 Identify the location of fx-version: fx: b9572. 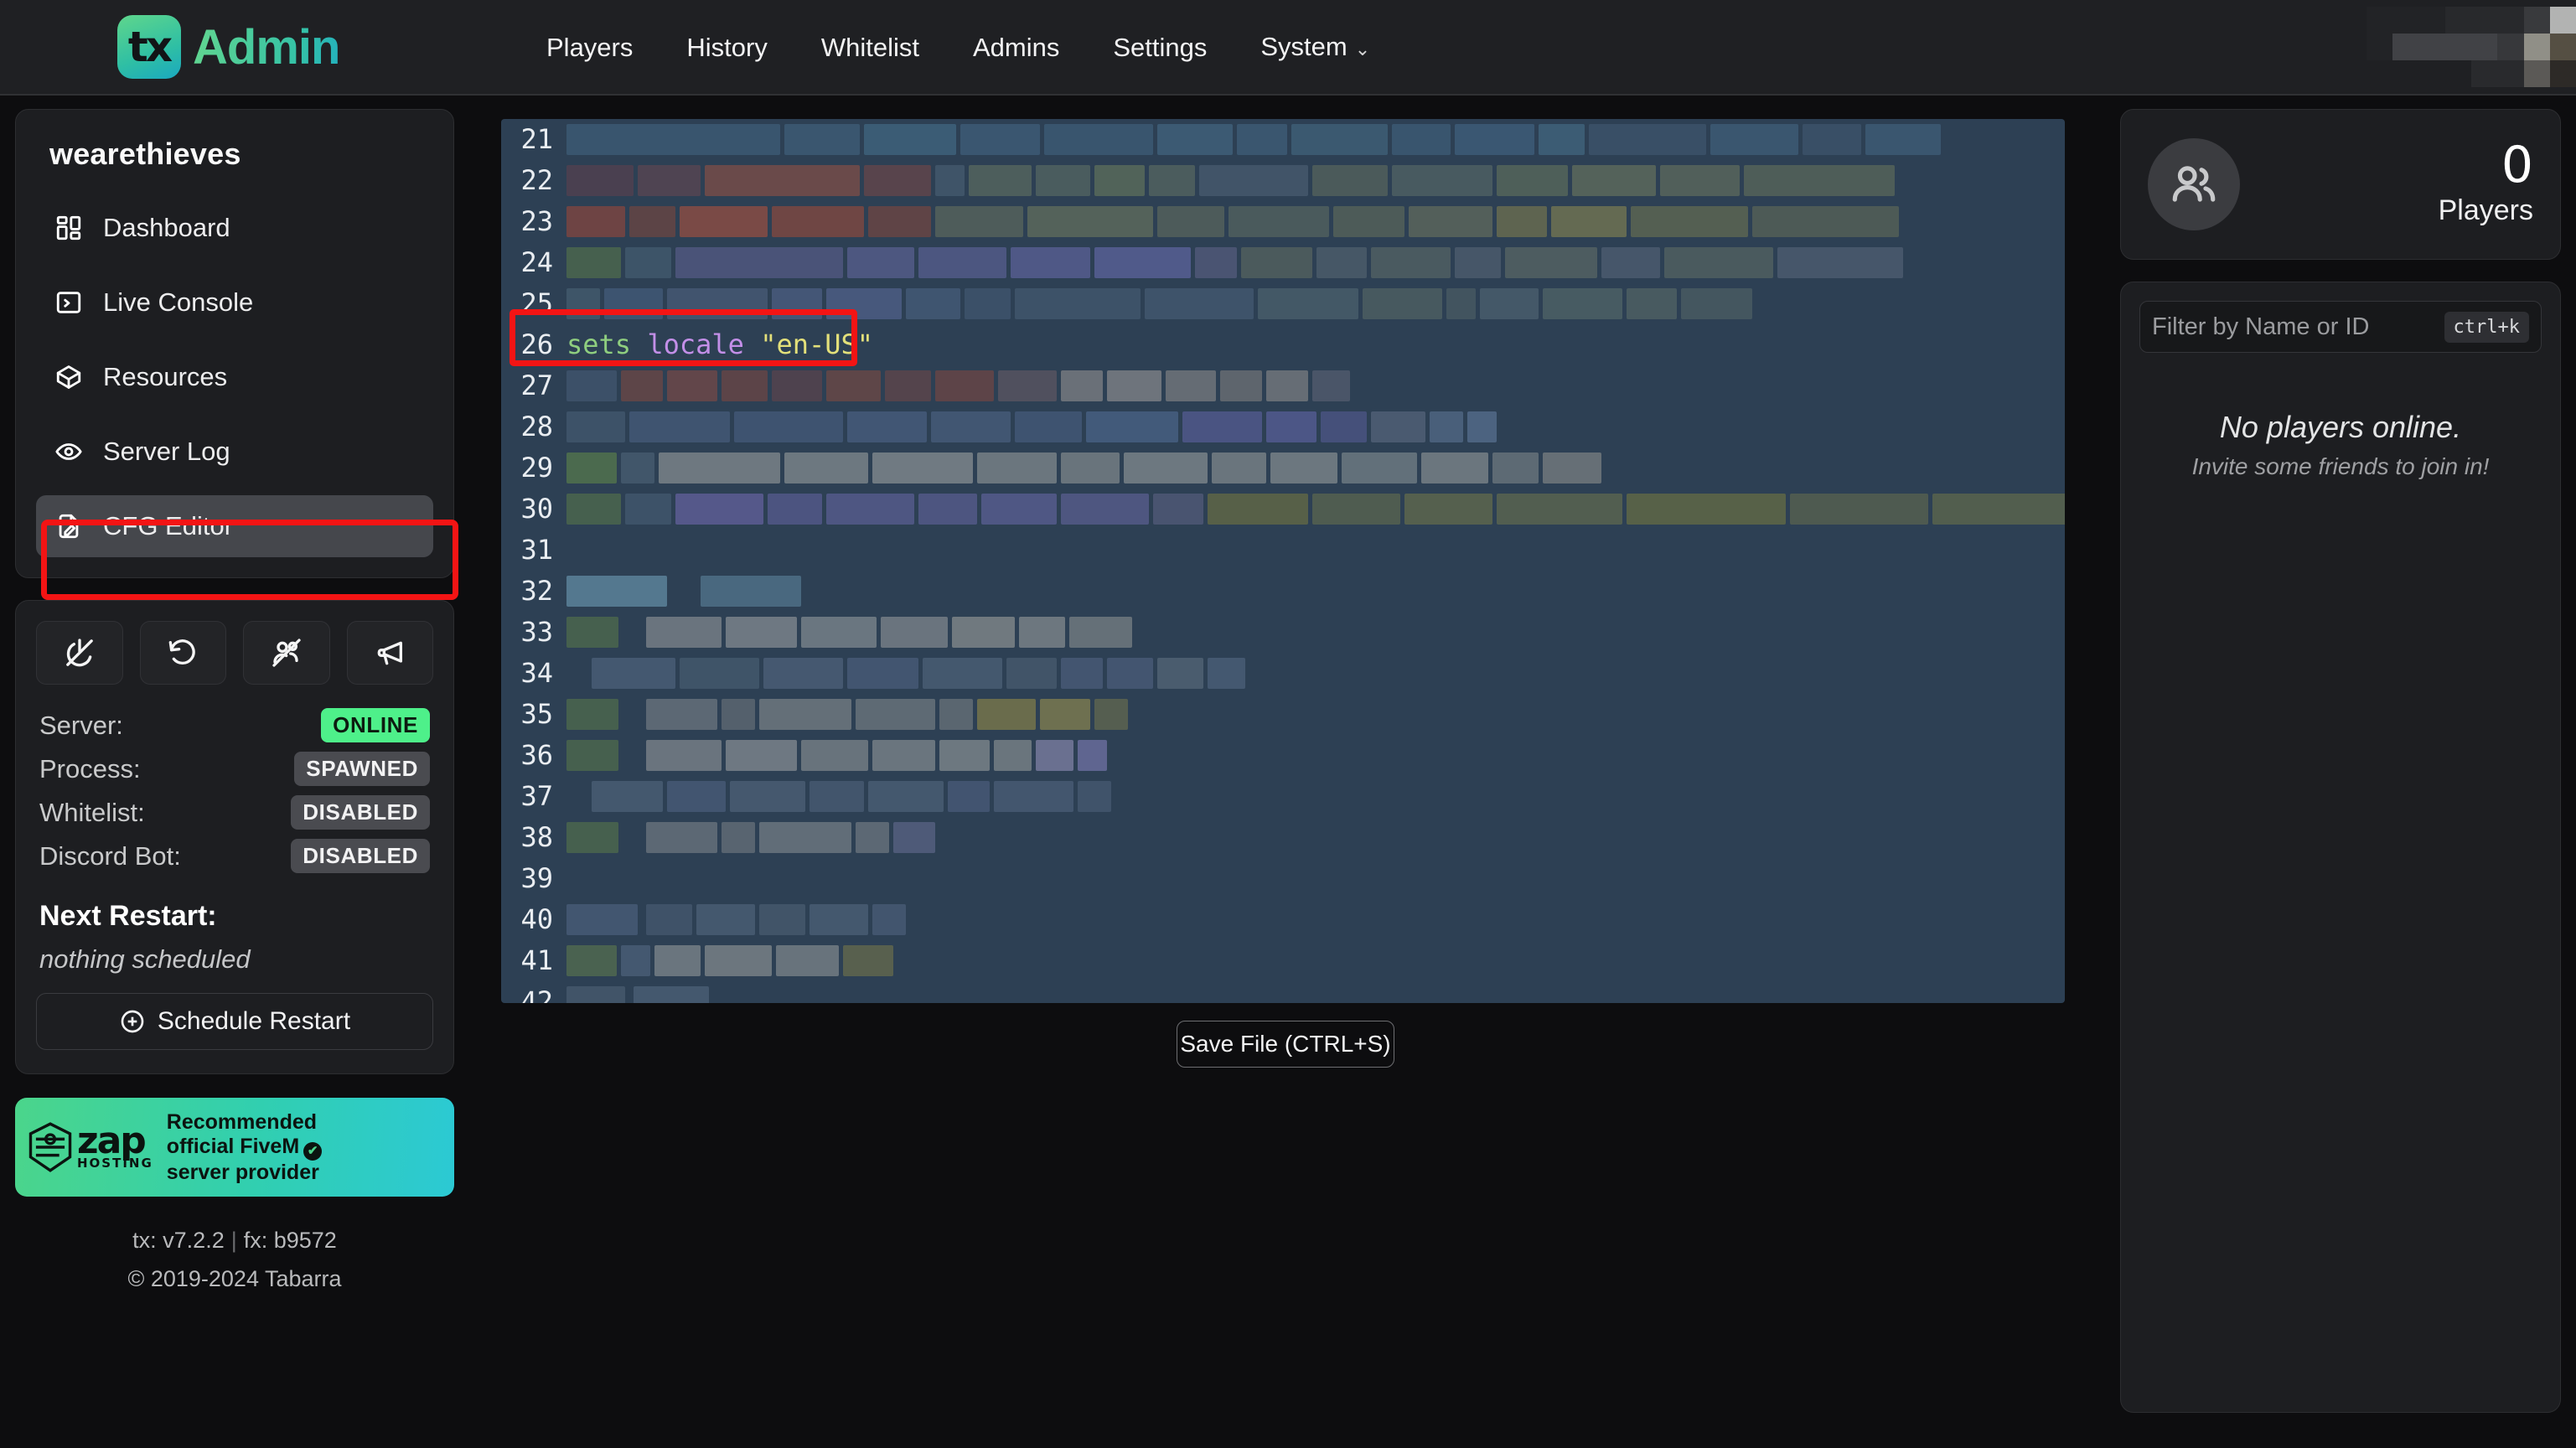
(290, 1240).